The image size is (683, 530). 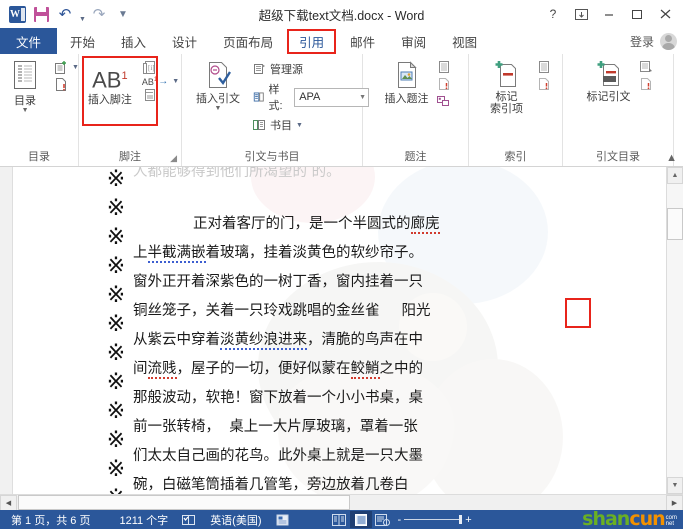 What do you see at coordinates (259, 125) in the screenshot?
I see `bibliography-icon` at bounding box center [259, 125].